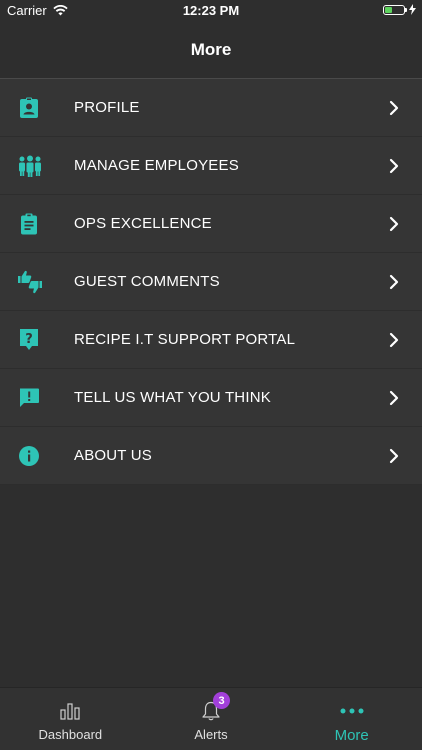 This screenshot has height=750, width=422. What do you see at coordinates (143, 223) in the screenshot?
I see `menu-item-label: OPS EXCELLENCE` at bounding box center [143, 223].